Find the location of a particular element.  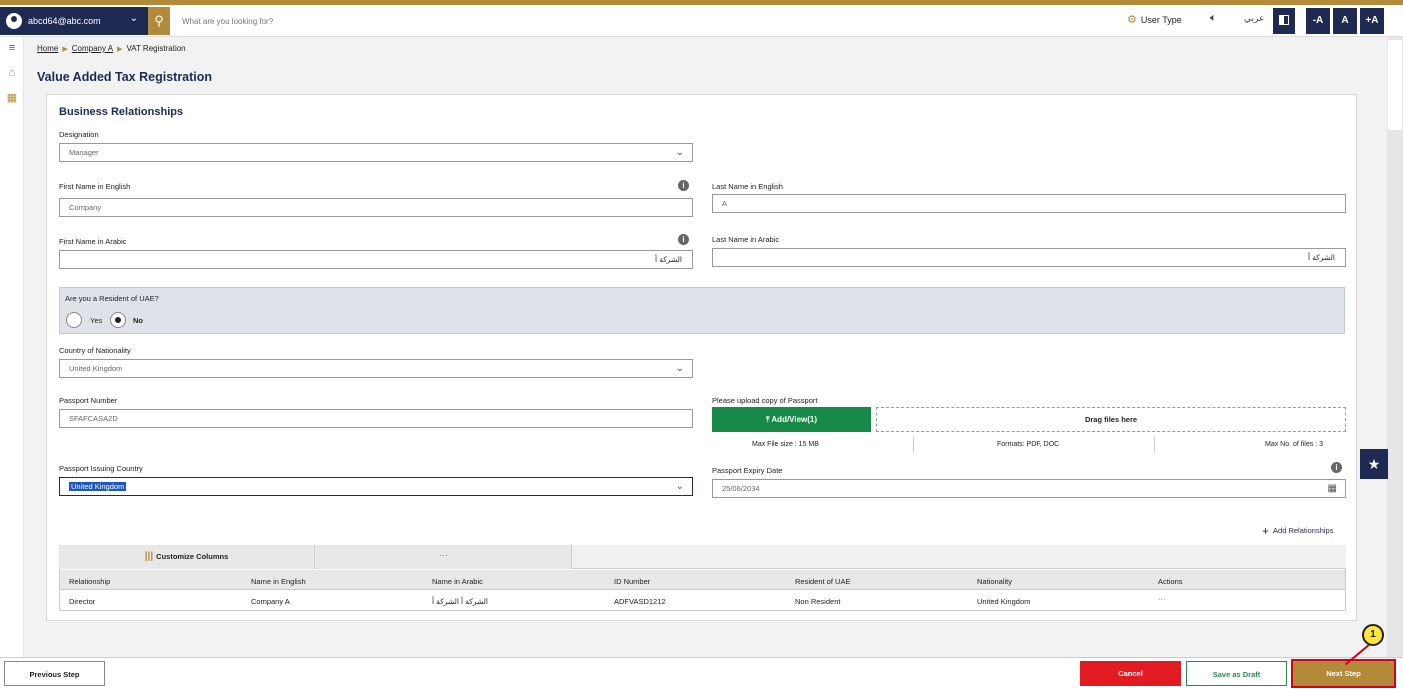

add-relationships-label: Add Relationships is located at coordinates (1303, 530).